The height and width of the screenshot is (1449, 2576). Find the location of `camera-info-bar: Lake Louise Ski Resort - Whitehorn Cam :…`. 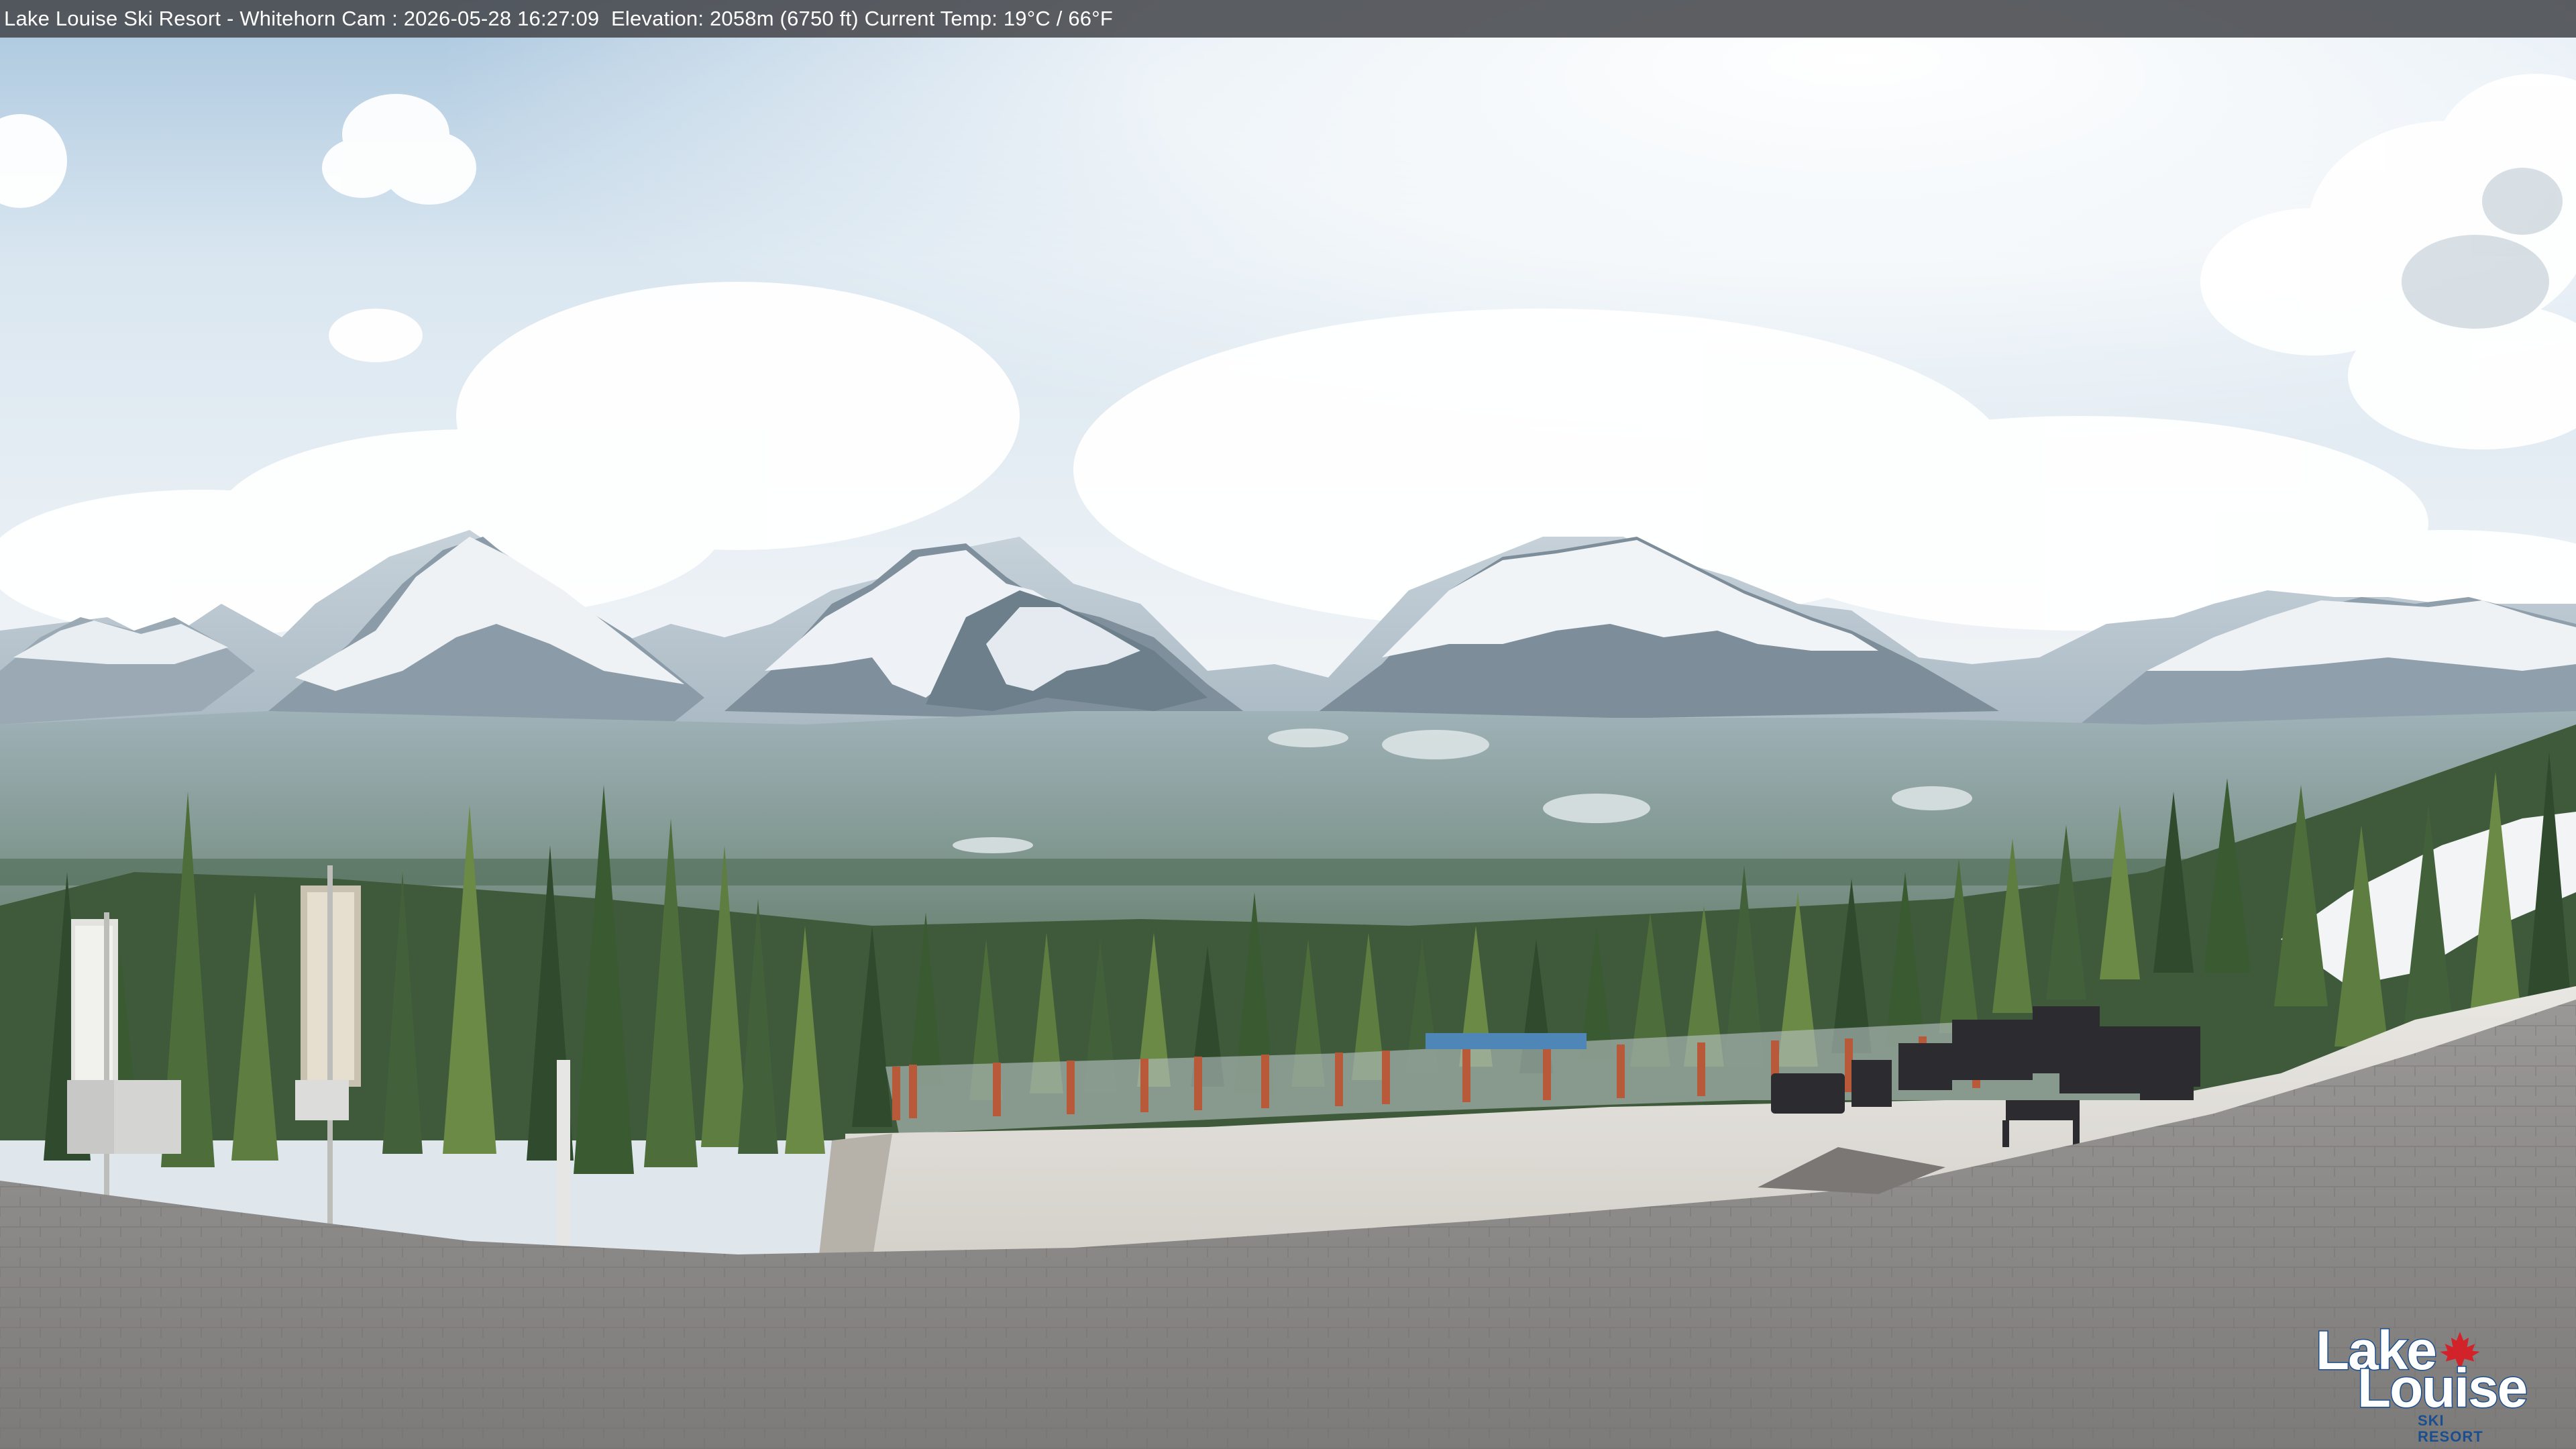

camera-info-bar: Lake Louise Ski Resort - Whitehorn Cam :… is located at coordinates (1288, 19).